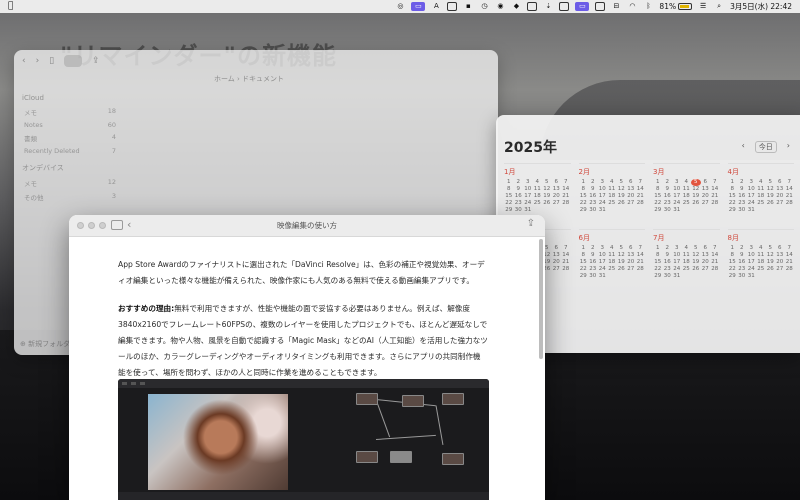  I want to click on day-cell: 28, so click(641, 269).